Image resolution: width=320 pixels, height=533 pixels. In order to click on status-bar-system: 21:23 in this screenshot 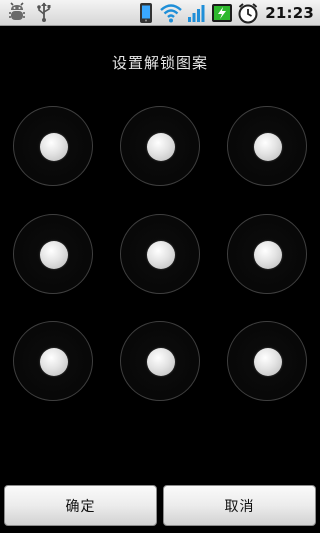, I will do `click(225, 12)`.